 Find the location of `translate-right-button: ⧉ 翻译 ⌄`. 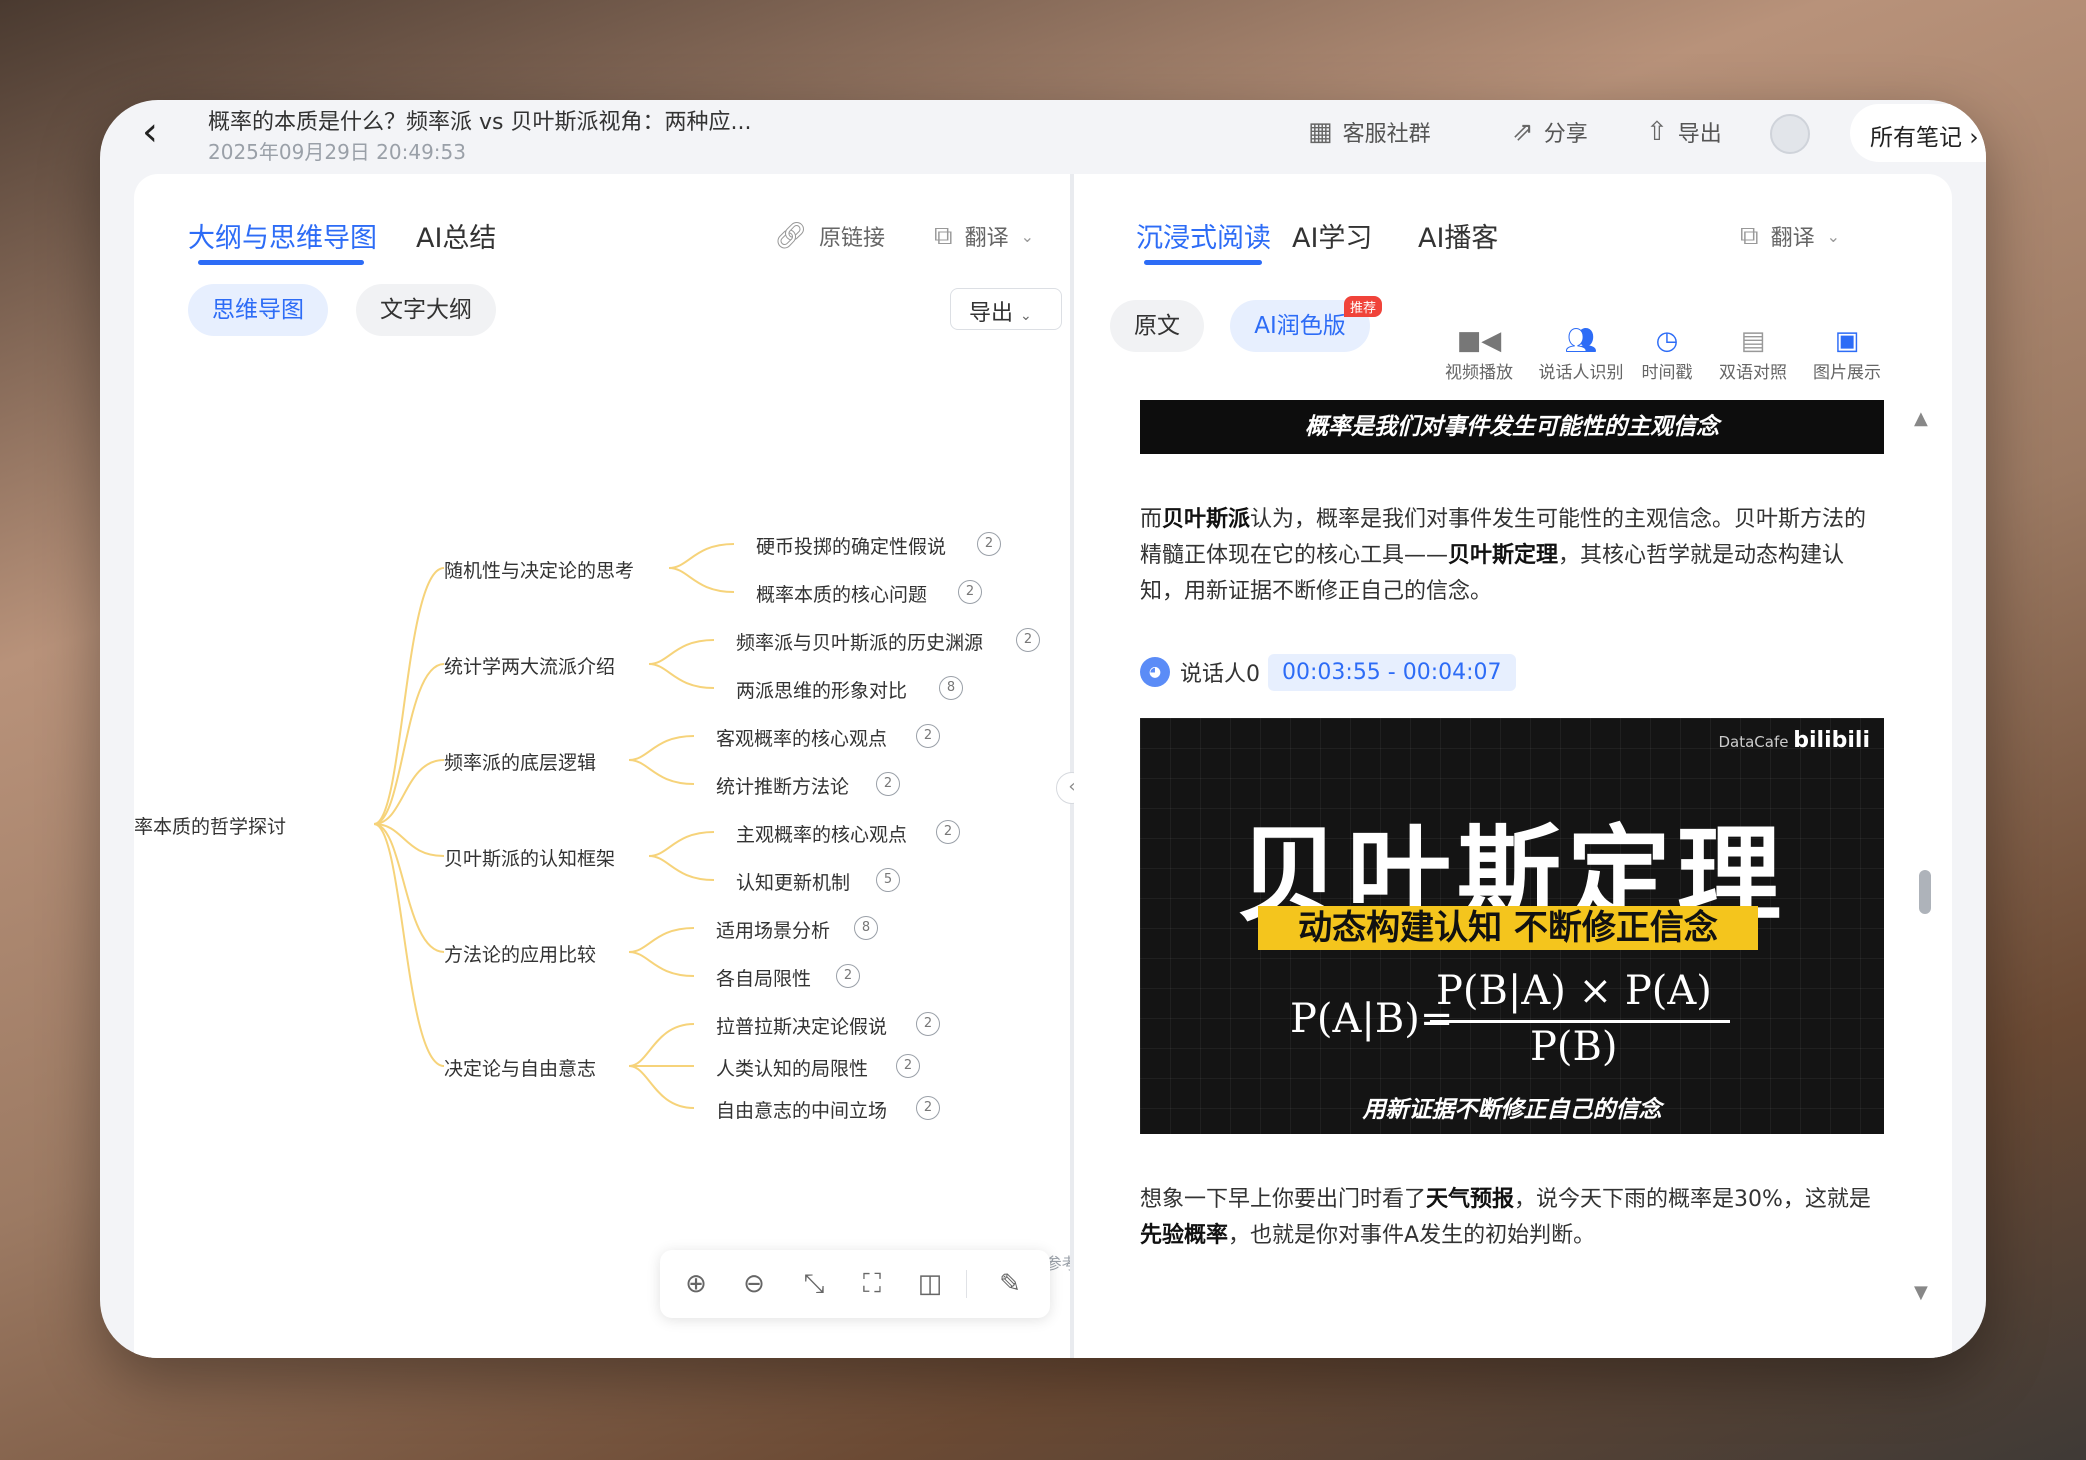

translate-right-button: ⧉ 翻译 ⌄ is located at coordinates (1790, 236).